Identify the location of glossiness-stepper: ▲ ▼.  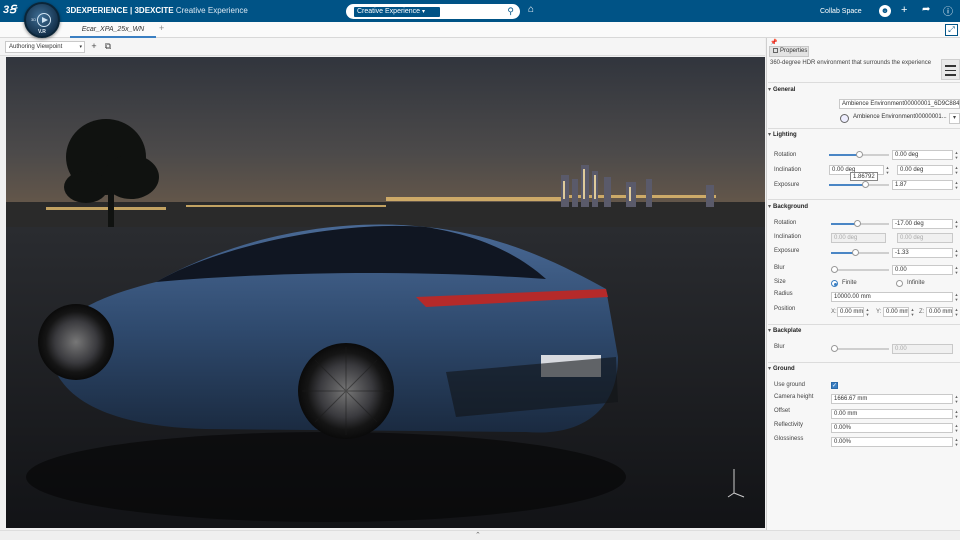
(956, 442).